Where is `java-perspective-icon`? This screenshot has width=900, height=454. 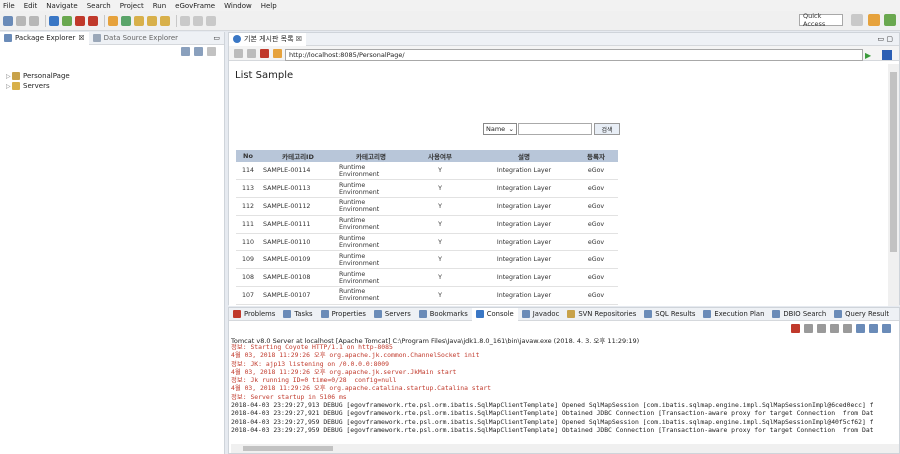 java-perspective-icon is located at coordinates (890, 20).